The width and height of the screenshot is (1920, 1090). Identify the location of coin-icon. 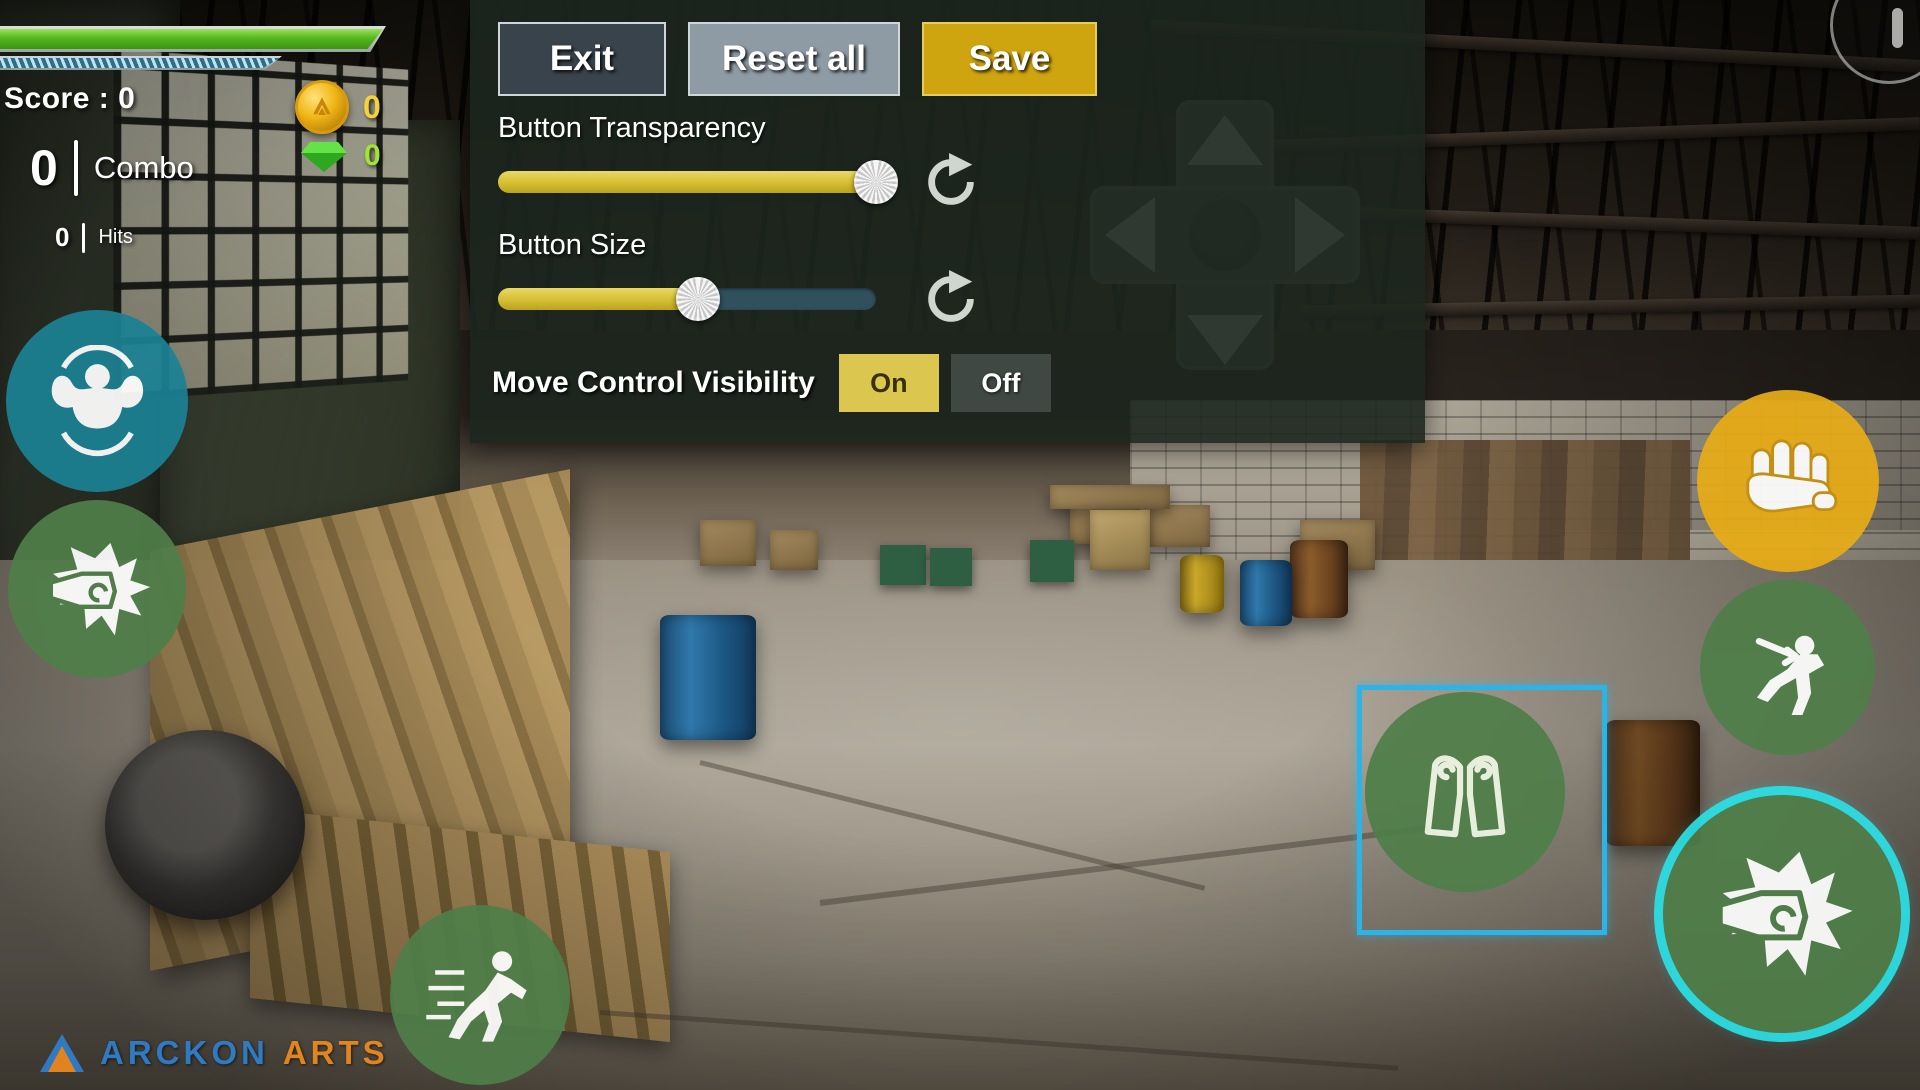
(322, 107).